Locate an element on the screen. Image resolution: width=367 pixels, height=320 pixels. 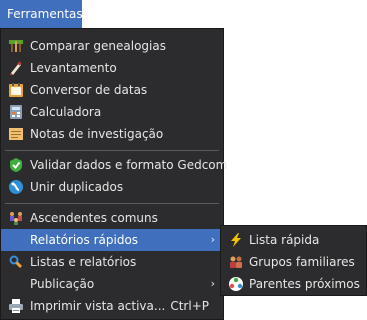
survey-icon is located at coordinates (16, 68).